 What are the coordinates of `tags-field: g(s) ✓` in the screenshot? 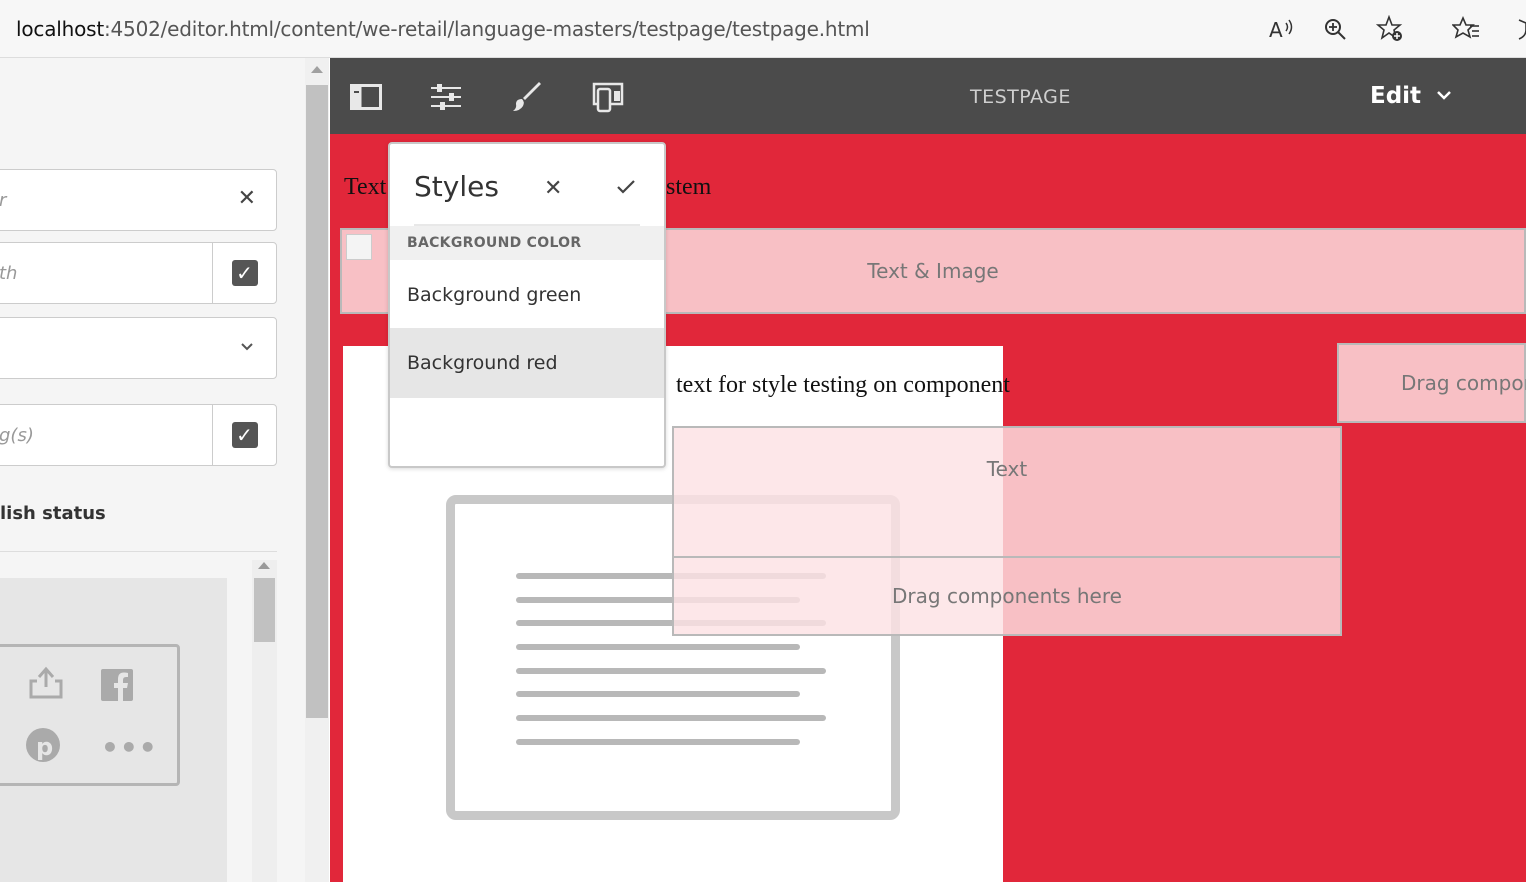 It's located at (138, 435).